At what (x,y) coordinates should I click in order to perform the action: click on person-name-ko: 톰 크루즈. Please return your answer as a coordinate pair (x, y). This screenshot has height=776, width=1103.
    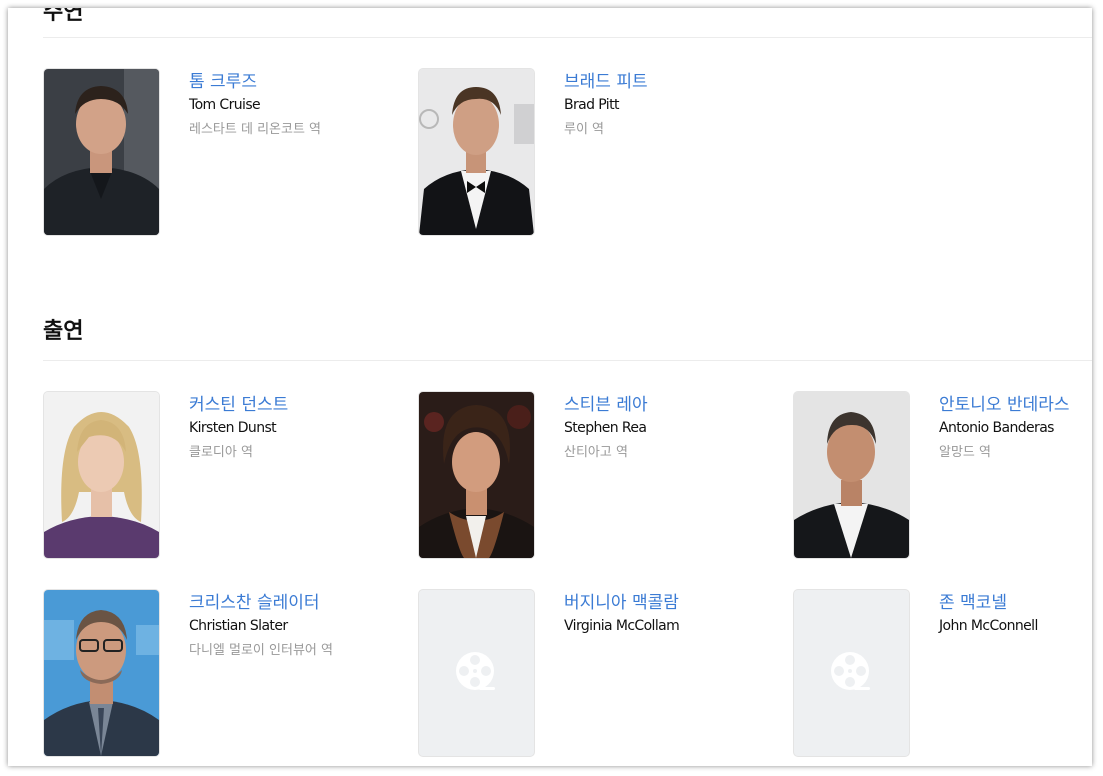
    Looking at the image, I should click on (289, 82).